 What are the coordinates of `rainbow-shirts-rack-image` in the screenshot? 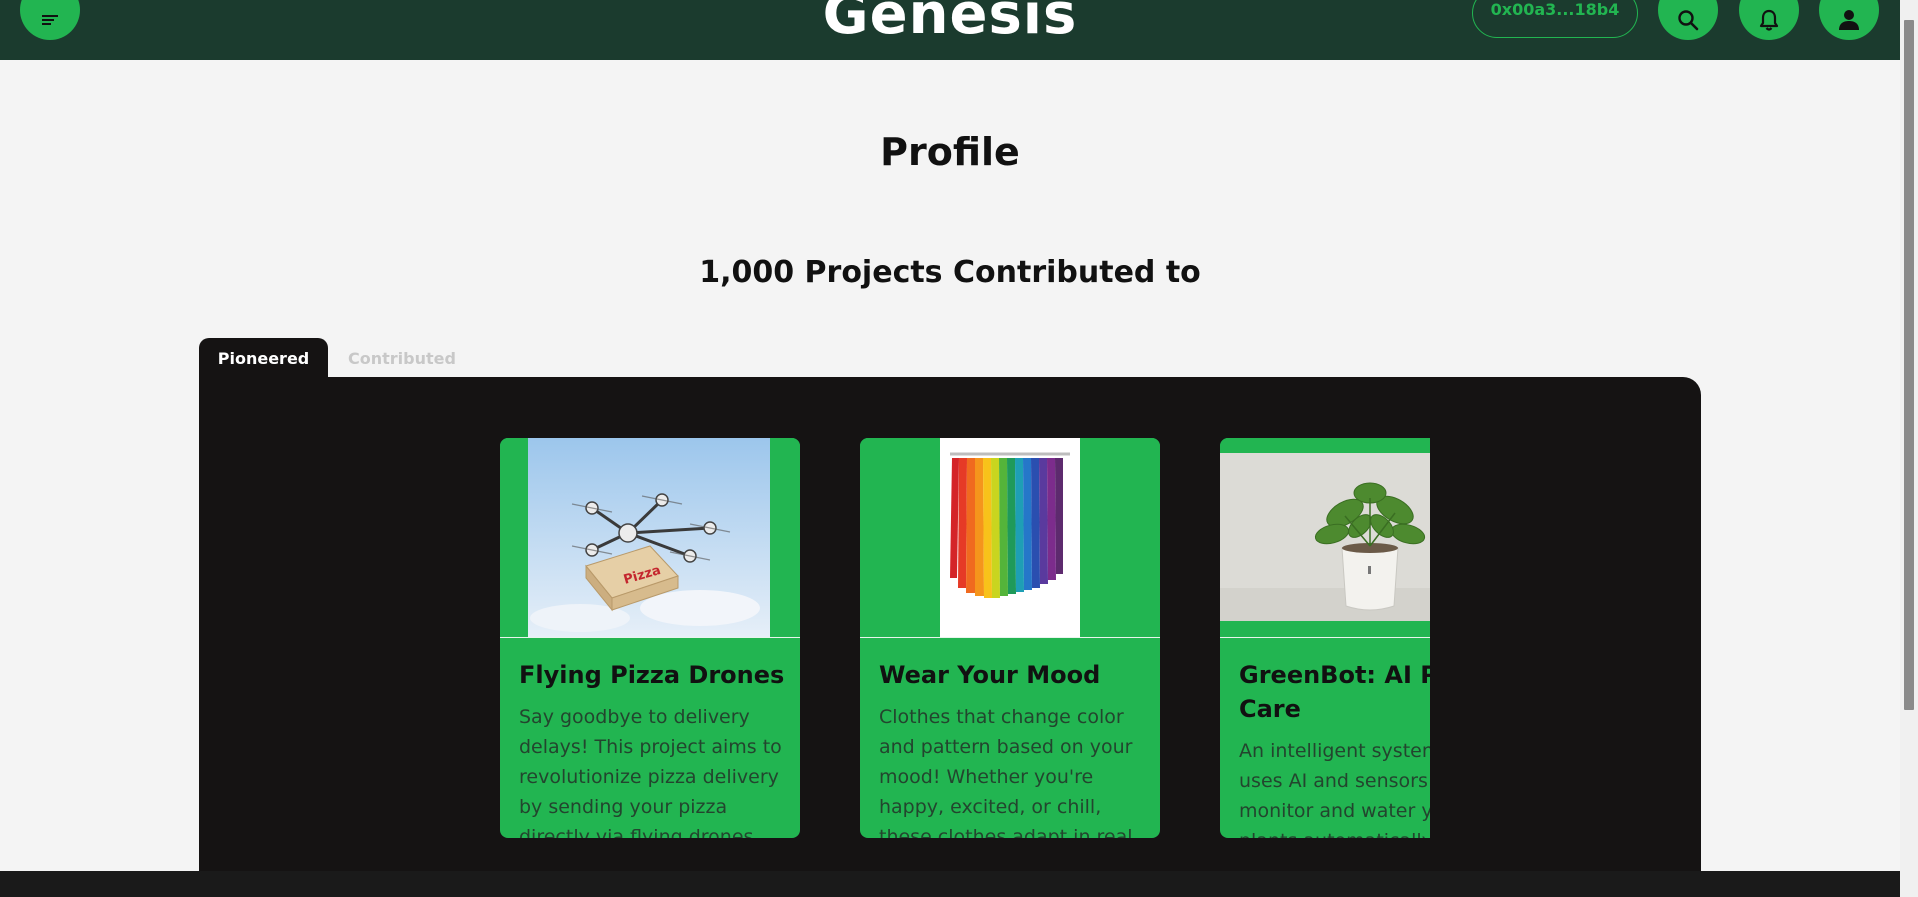 It's located at (1010, 538).